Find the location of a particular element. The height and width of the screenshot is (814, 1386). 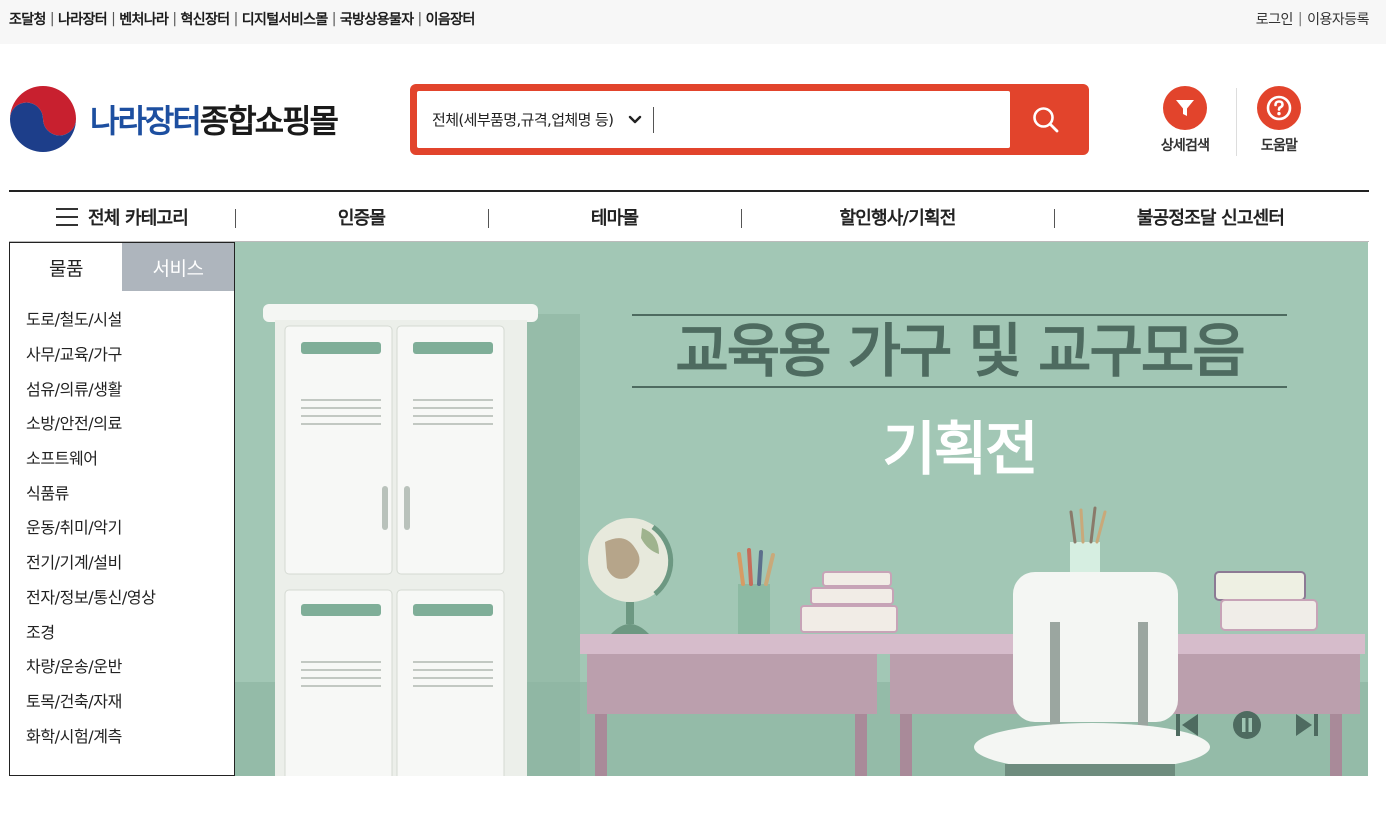

logo-text: 나라장터종합쇼핑몰 is located at coordinates (214, 119).